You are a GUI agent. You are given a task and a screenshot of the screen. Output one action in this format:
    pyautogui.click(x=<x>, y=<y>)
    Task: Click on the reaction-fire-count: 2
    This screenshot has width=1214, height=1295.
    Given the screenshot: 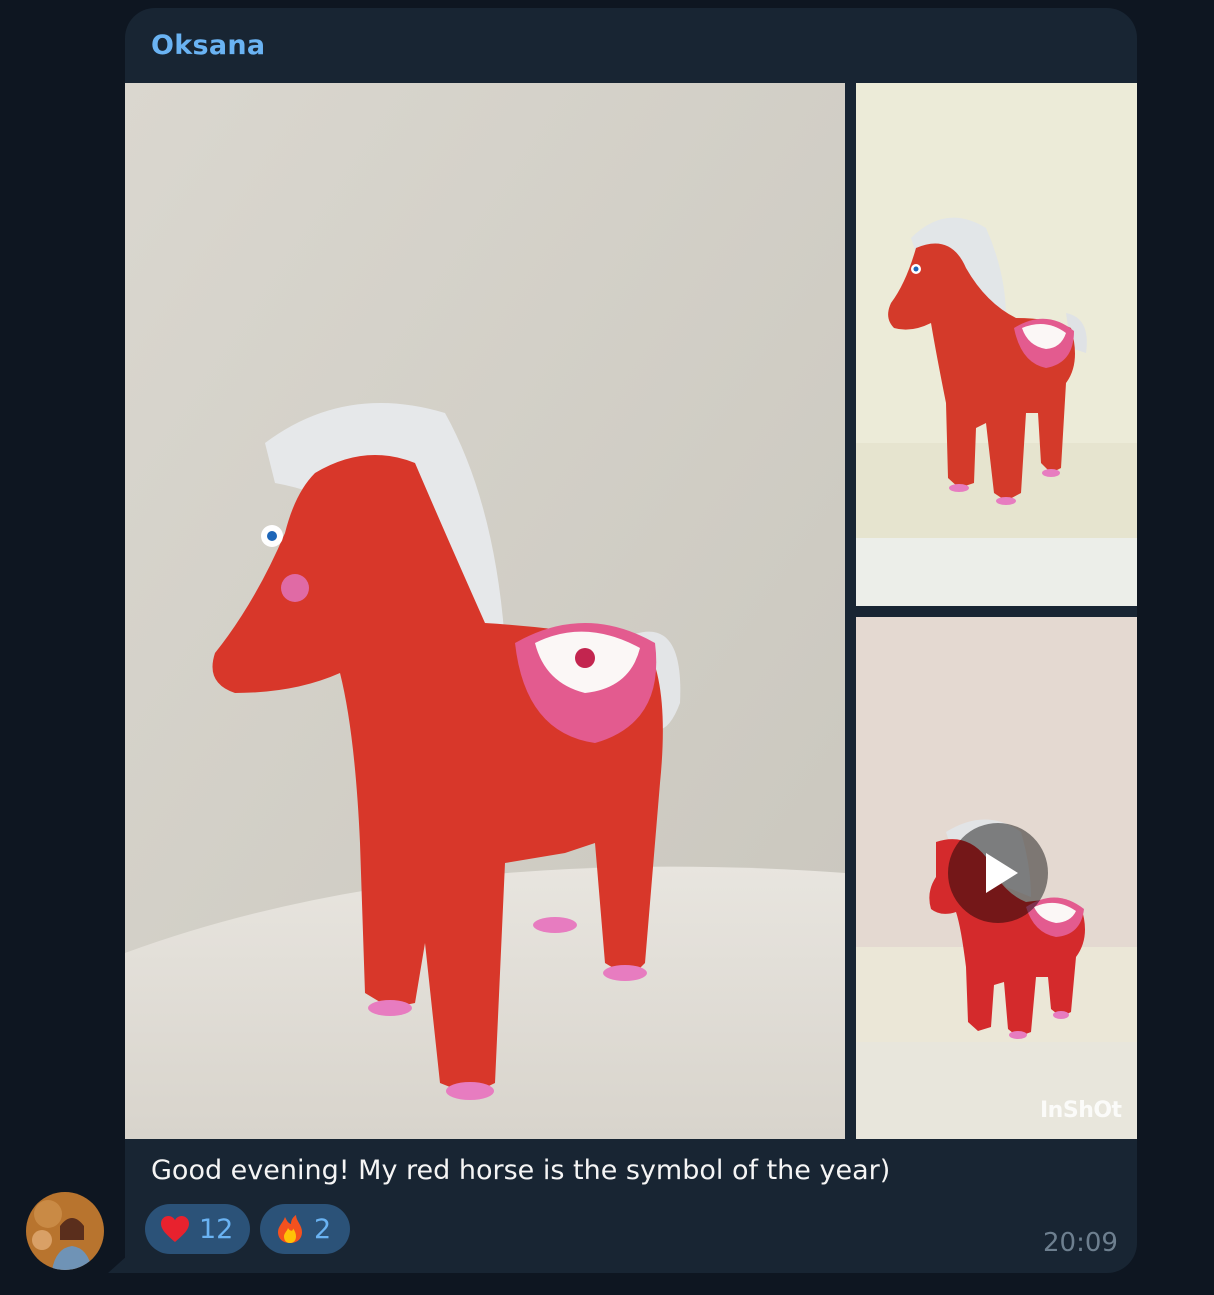 What is the action you would take?
    pyautogui.click(x=323, y=1229)
    